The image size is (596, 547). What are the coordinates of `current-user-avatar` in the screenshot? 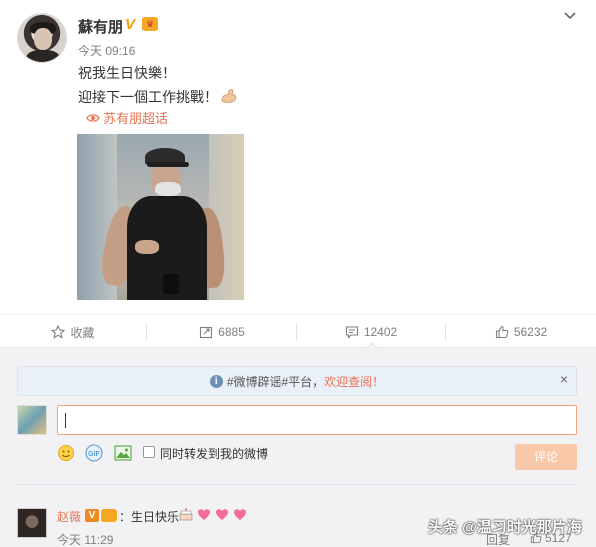 It's located at (32, 420).